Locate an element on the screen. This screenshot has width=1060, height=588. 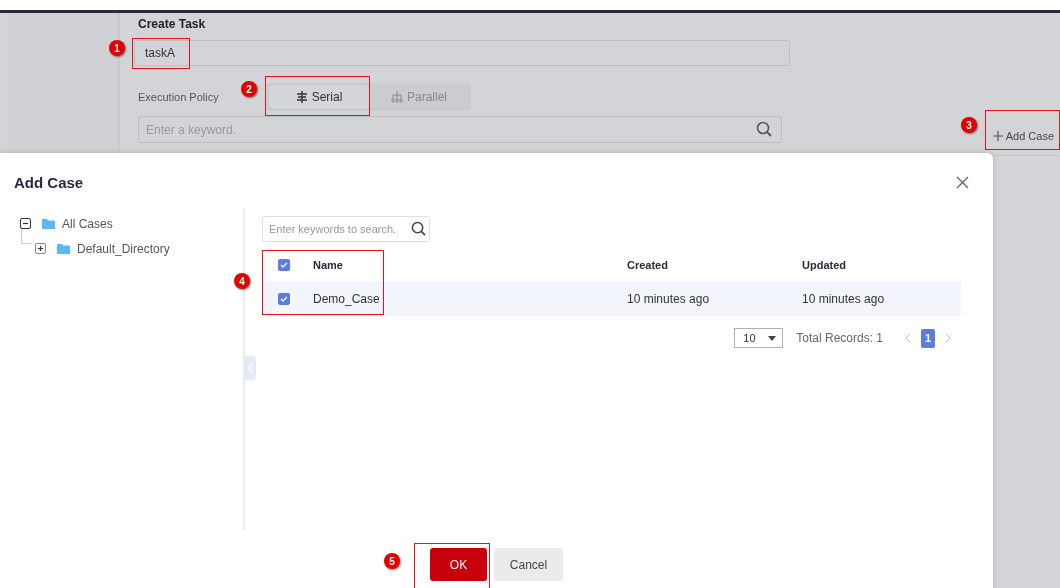
collapse-handle is located at coordinates (250, 368).